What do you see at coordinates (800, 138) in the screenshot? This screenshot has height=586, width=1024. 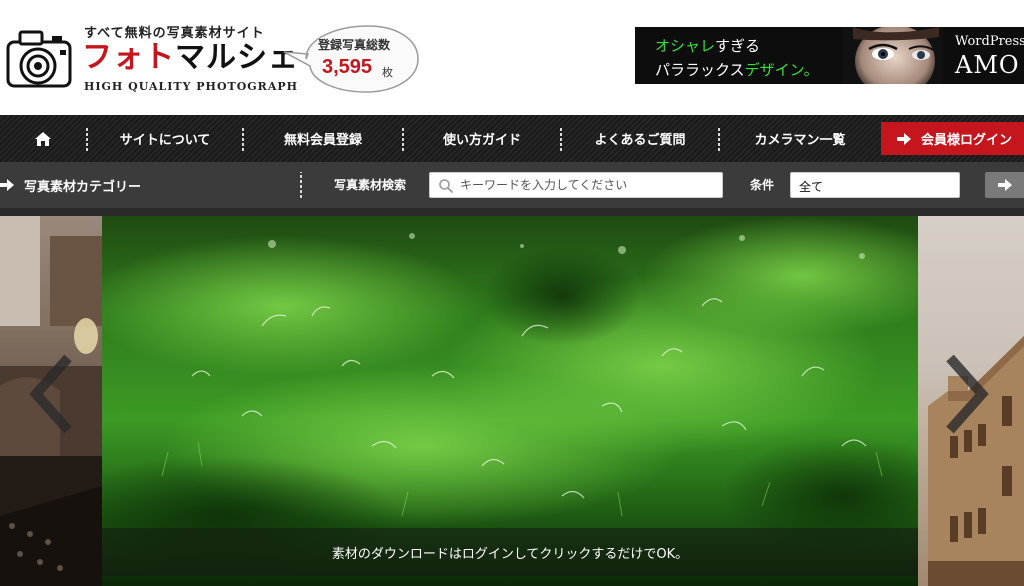 I see `nav-item-photographers: カメラマン一覧` at bounding box center [800, 138].